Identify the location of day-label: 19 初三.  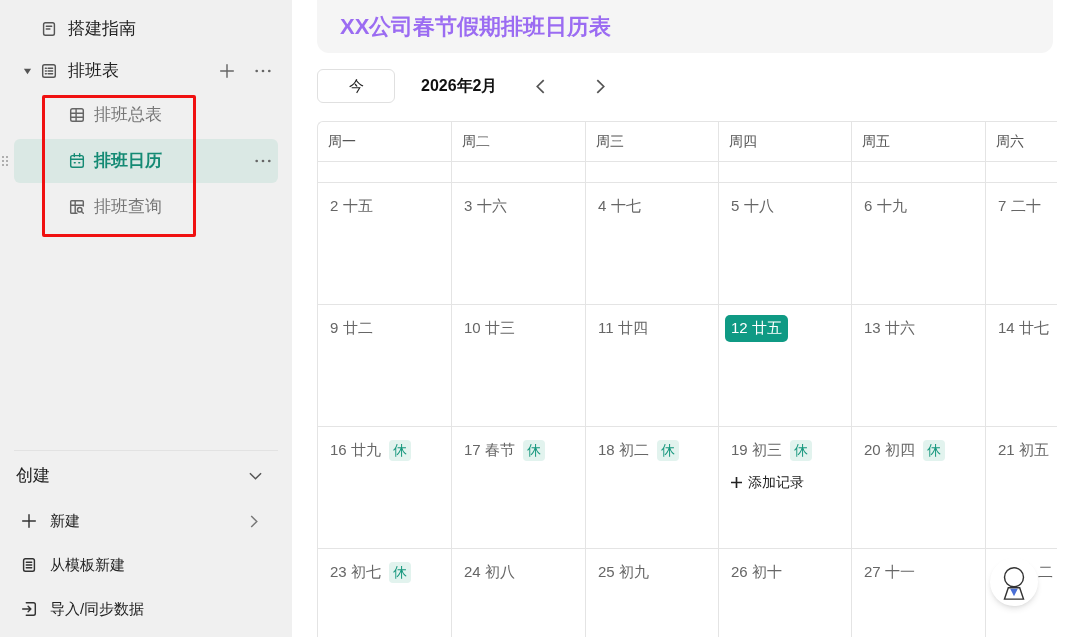
(756, 450).